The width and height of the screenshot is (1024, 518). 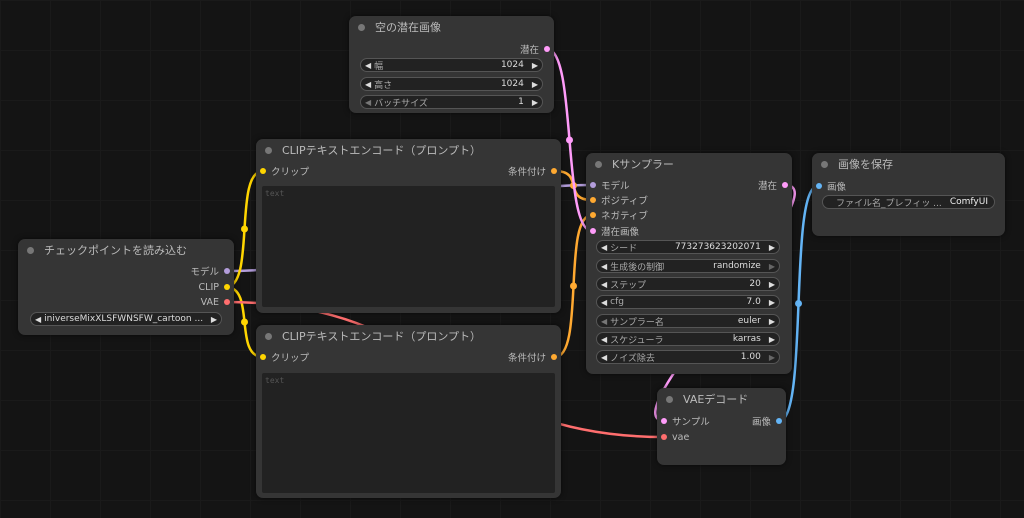 I want to click on node-title: Kサンプラー, so click(x=689, y=164).